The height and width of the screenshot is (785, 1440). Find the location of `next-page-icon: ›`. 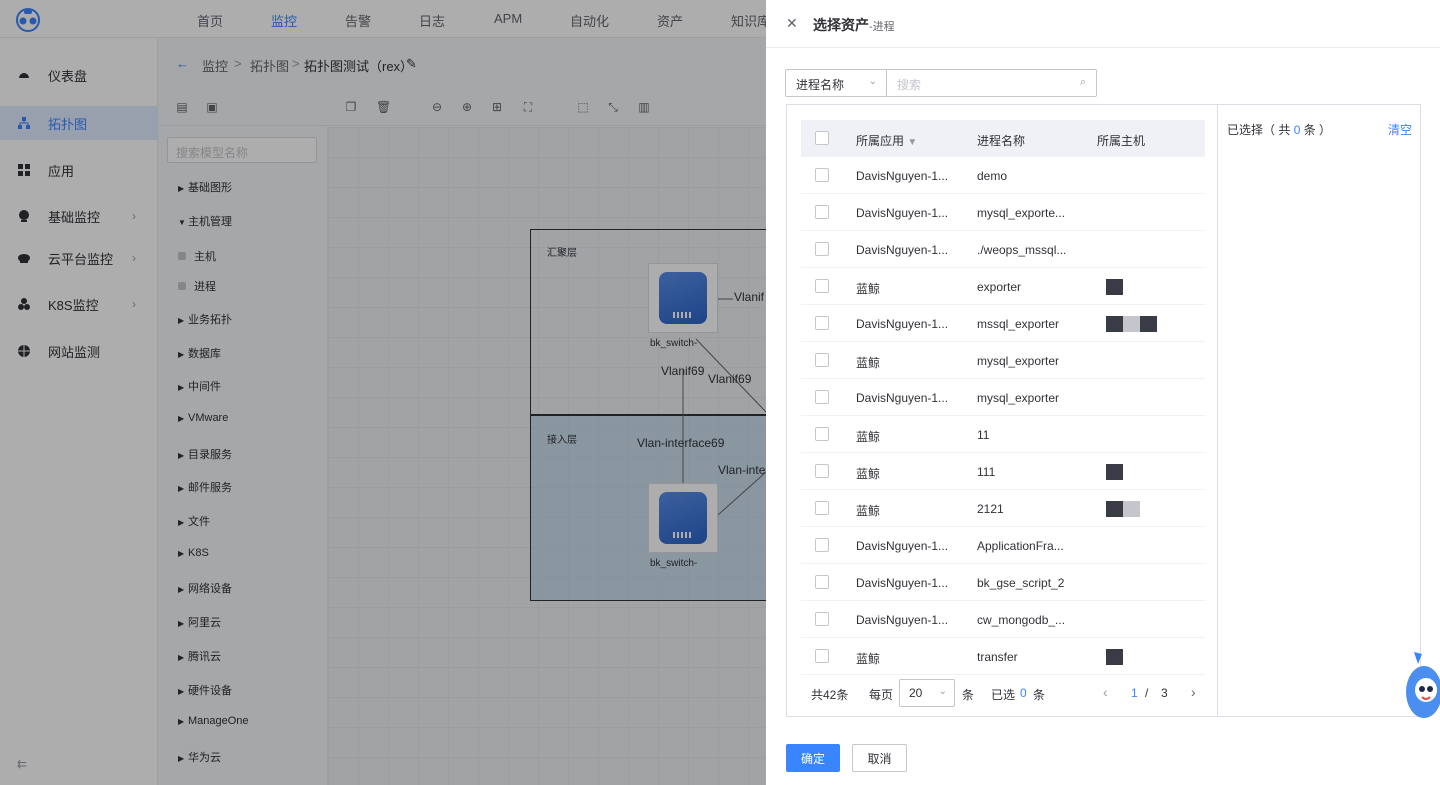

next-page-icon: › is located at coordinates (1193, 692).